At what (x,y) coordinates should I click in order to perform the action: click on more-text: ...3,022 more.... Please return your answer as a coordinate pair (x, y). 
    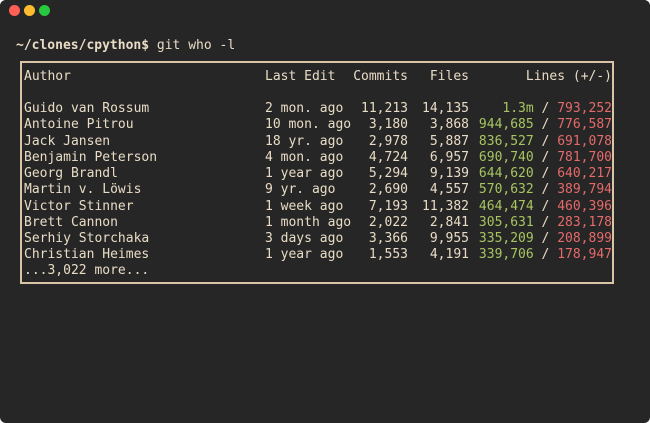
    Looking at the image, I should click on (87, 270).